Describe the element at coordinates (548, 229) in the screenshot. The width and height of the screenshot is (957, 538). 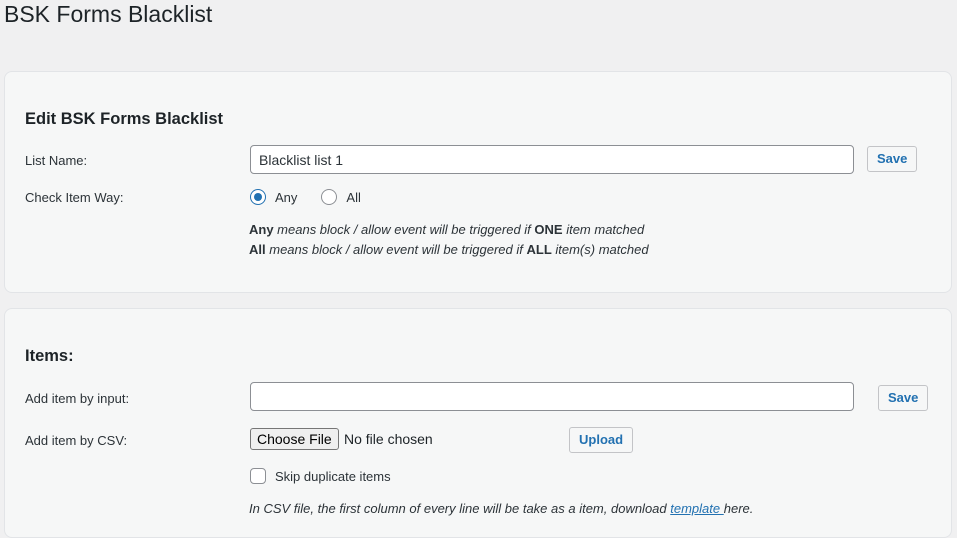
I see `hint-any-strong2: ONE` at that location.